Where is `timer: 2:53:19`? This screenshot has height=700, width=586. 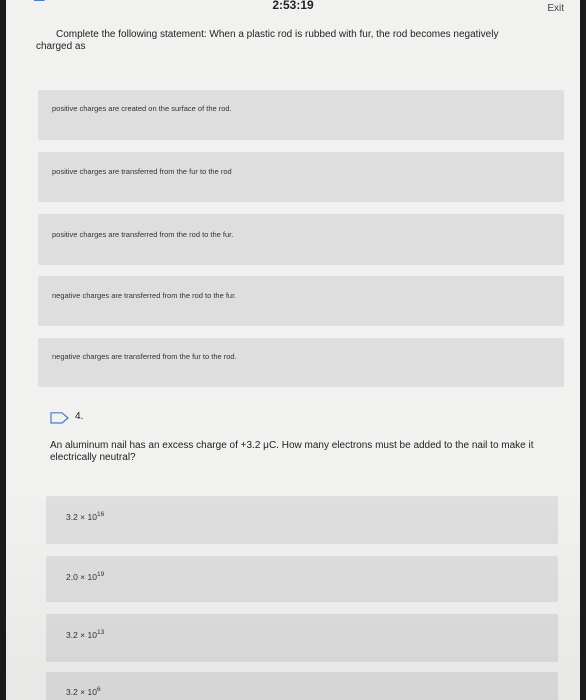
timer: 2:53:19 is located at coordinates (293, 6).